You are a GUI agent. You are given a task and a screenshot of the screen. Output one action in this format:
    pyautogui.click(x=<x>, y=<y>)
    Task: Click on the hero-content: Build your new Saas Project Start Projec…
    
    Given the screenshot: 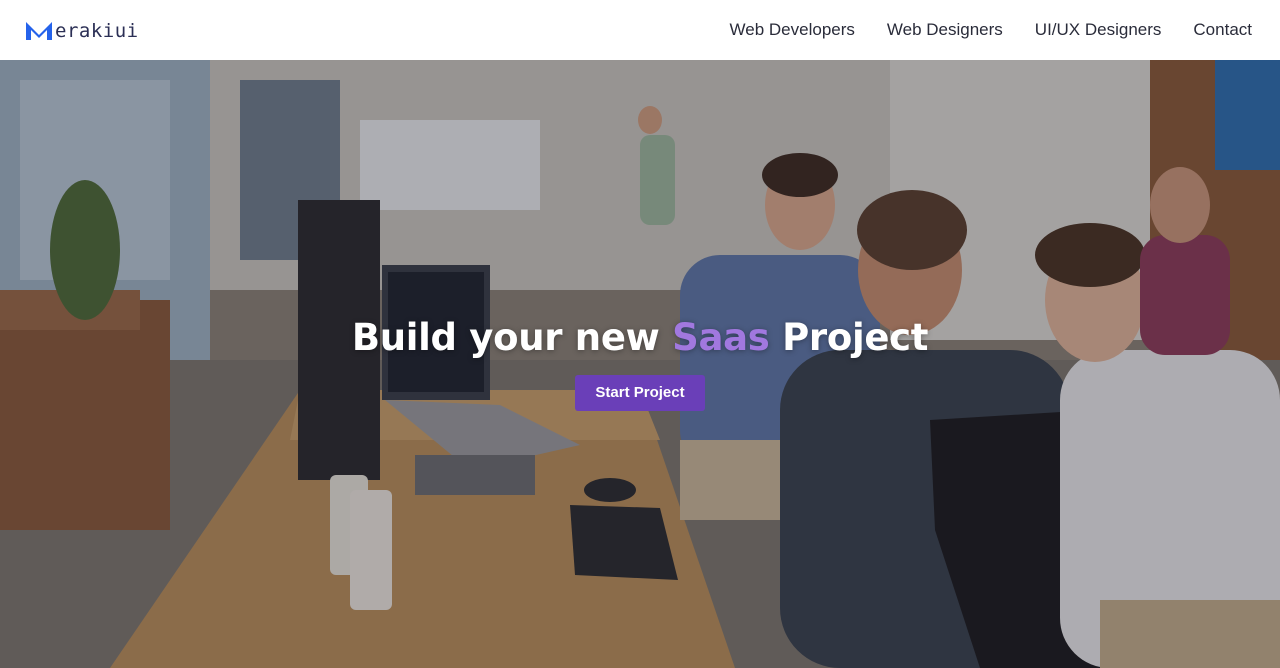 What is the action you would take?
    pyautogui.click(x=640, y=363)
    